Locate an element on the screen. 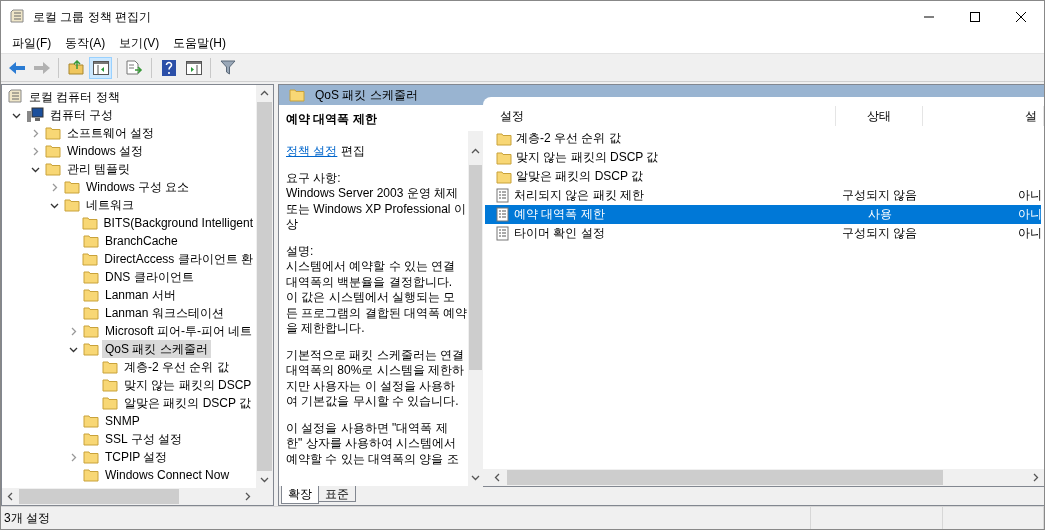  folder-up-icon is located at coordinates (75, 67).